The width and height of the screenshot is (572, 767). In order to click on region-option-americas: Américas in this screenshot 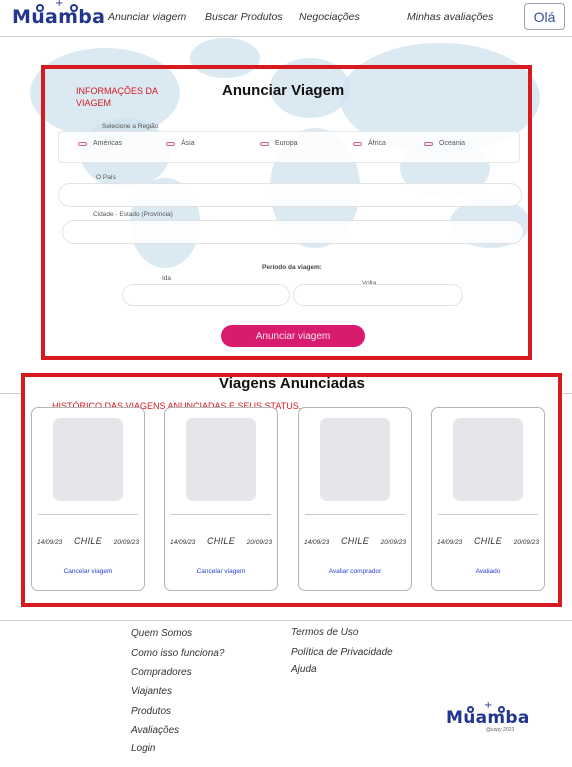, I will do `click(100, 143)`.